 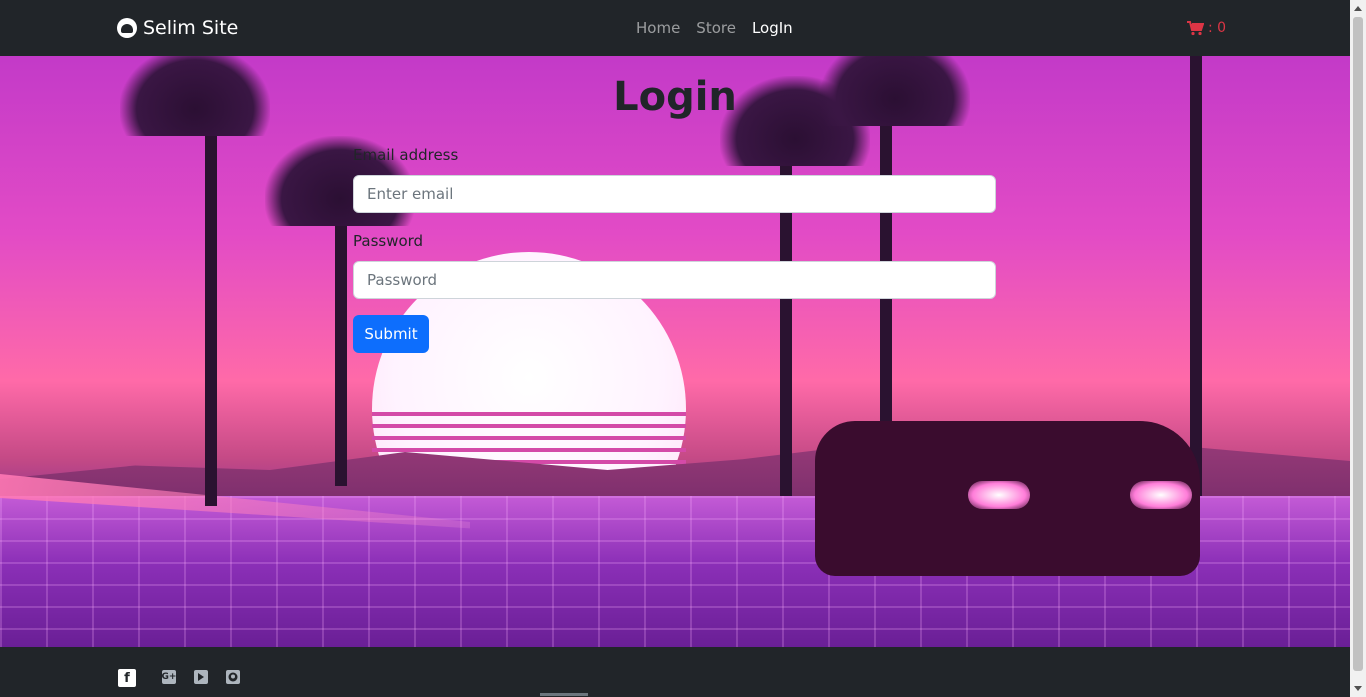 I want to click on password-label: Password, so click(x=388, y=241).